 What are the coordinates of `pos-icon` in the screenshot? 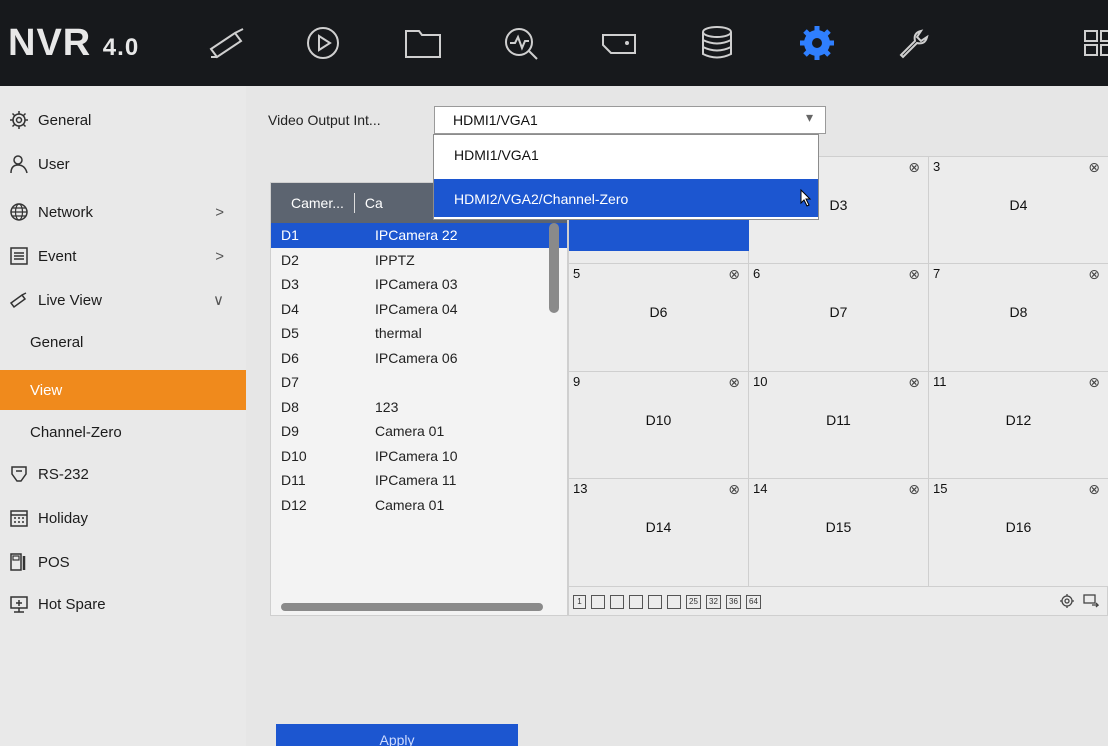 It's located at (19, 562).